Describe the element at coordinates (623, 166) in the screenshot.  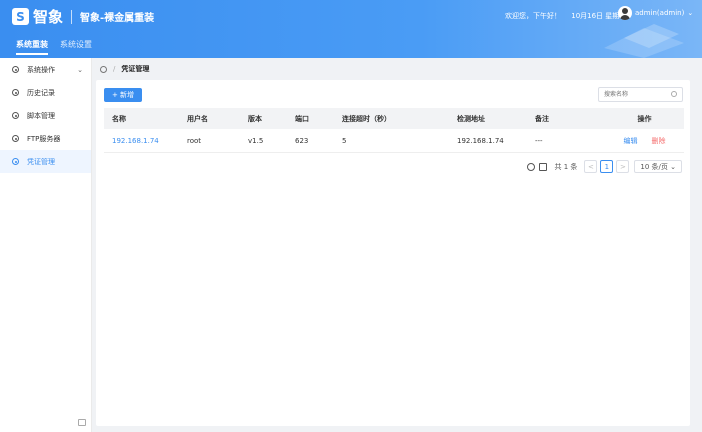
I see `next-page-button: >` at that location.